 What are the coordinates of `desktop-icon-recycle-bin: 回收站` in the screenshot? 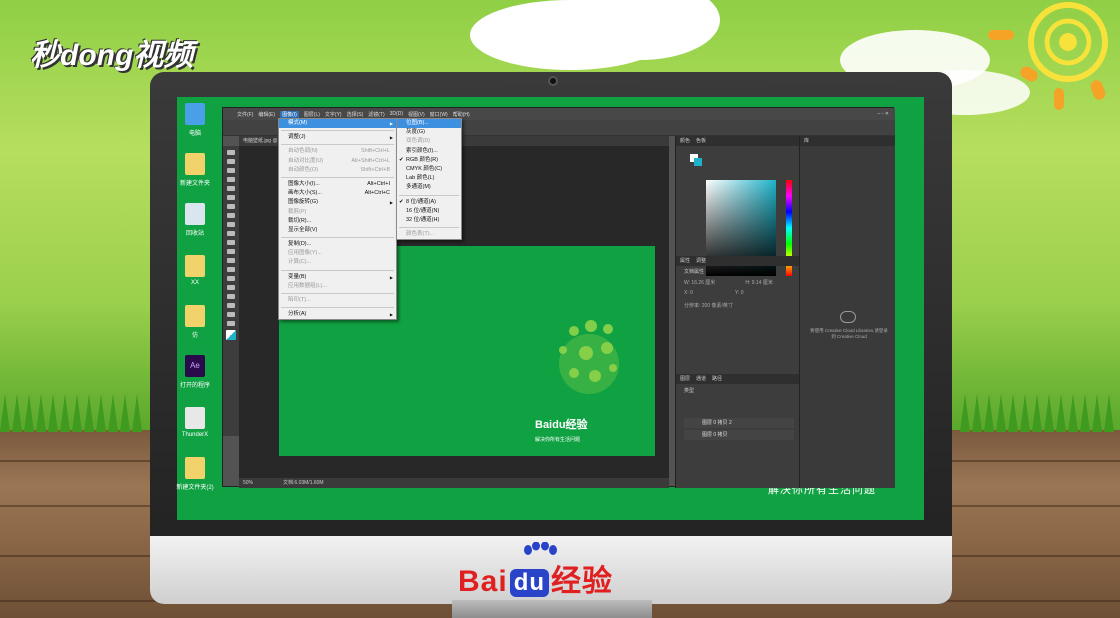 It's located at (195, 220).